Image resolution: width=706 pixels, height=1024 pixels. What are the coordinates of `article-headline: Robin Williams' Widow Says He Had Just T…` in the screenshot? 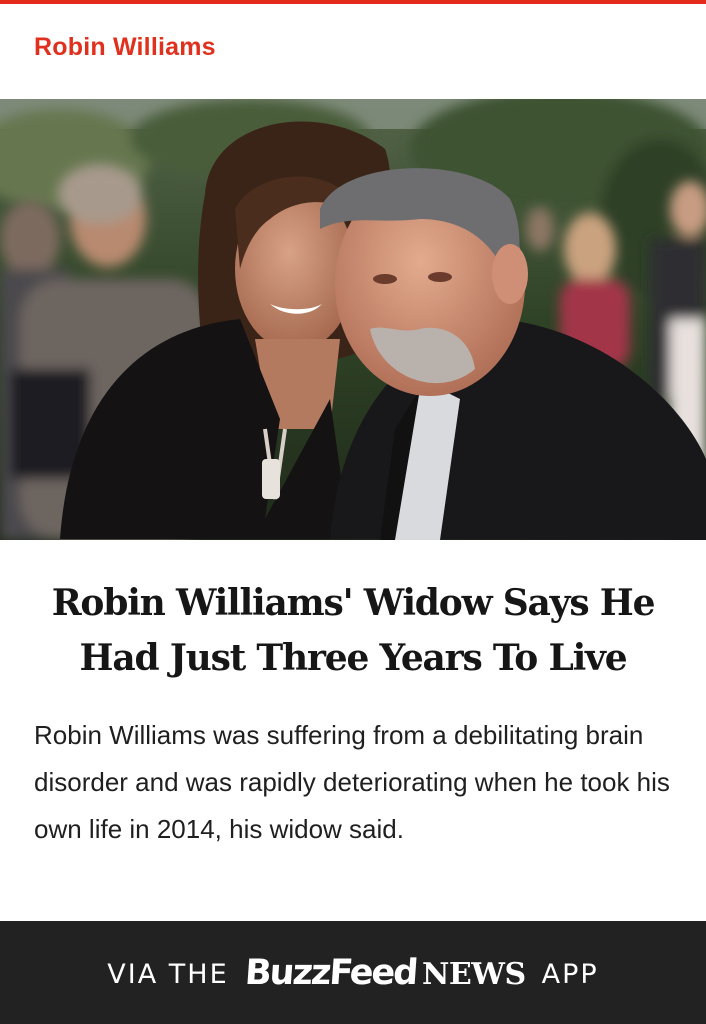 It's located at (353, 631).